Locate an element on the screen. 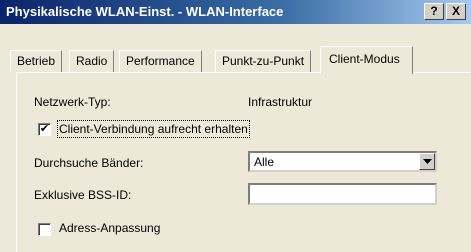 This screenshot has width=471, height=252. scan-bands-value: Alle is located at coordinates (264, 162).